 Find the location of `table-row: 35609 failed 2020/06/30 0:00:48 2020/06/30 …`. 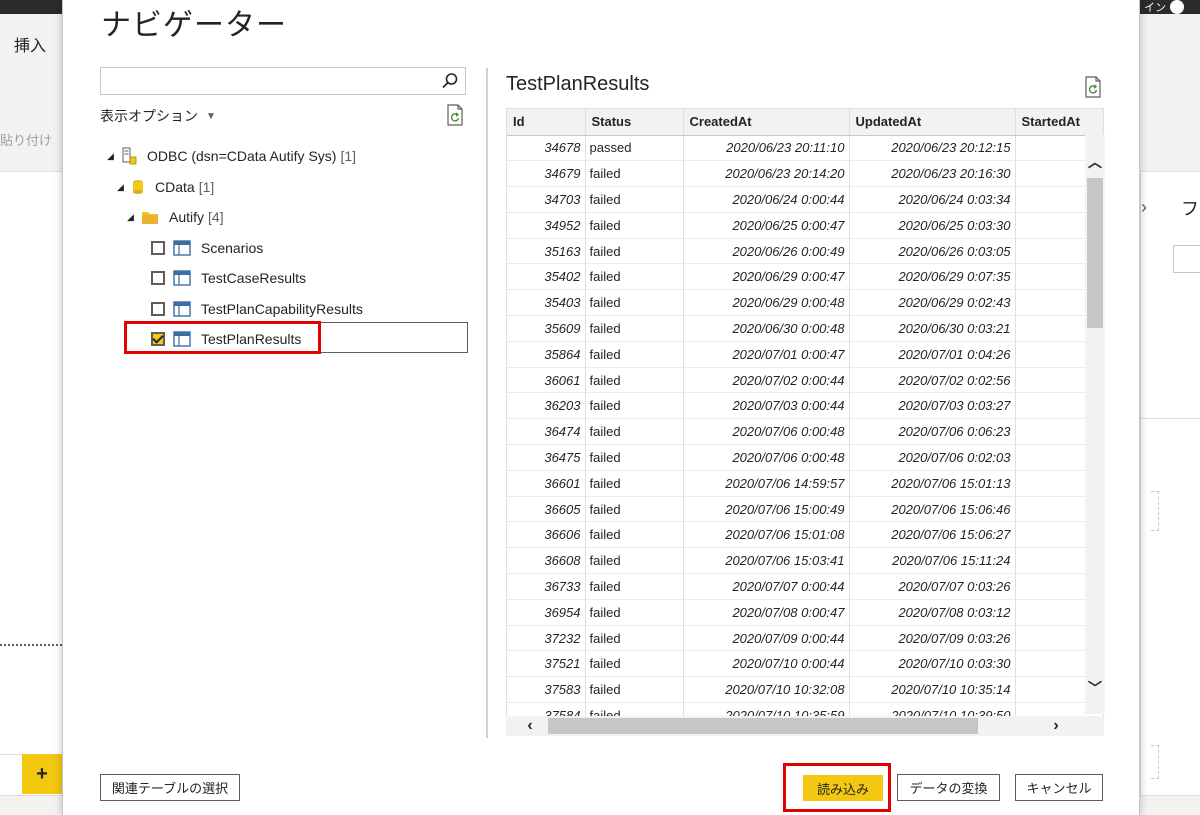

table-row: 35609 failed 2020/06/30 0:00:48 2020/06/30 … is located at coordinates (805, 328).